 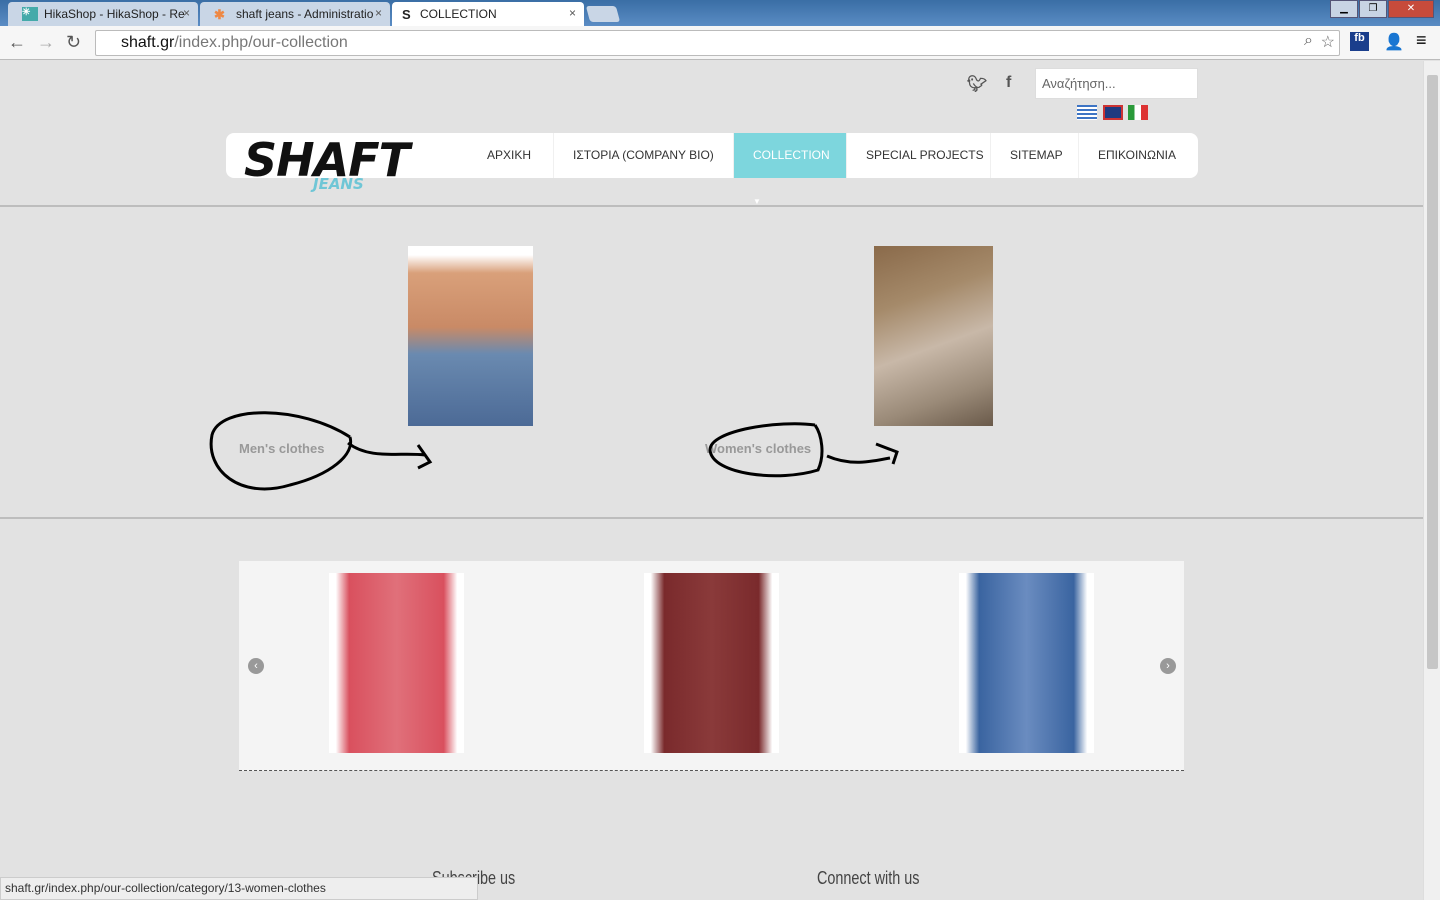 What do you see at coordinates (924, 155) in the screenshot?
I see `menu-item-special-projects: SPECIAL PROJECTS` at bounding box center [924, 155].